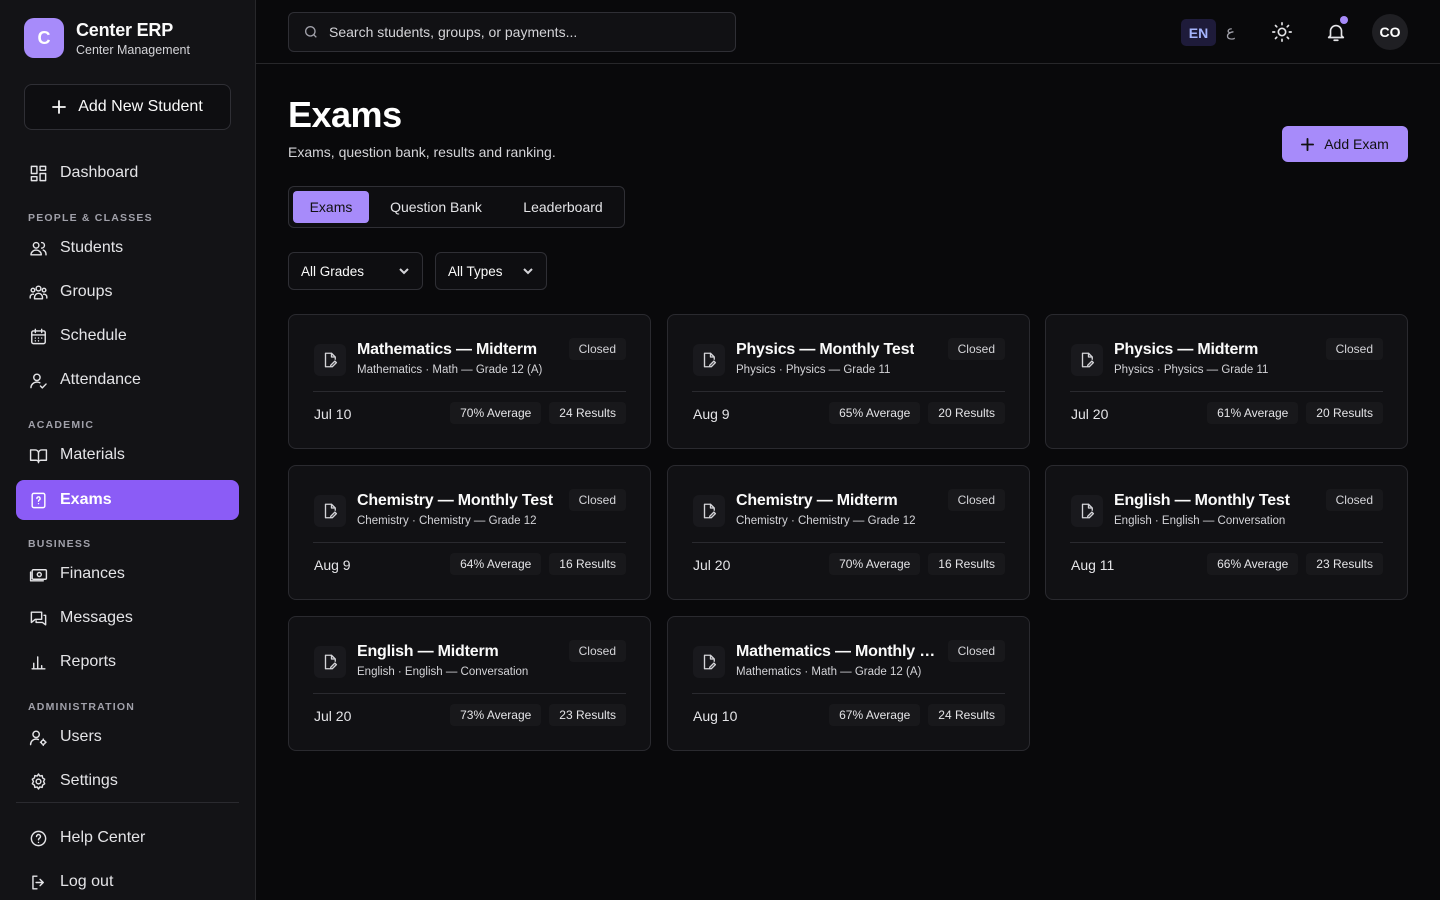 This screenshot has height=900, width=1440. I want to click on notifications-button, so click(1336, 32).